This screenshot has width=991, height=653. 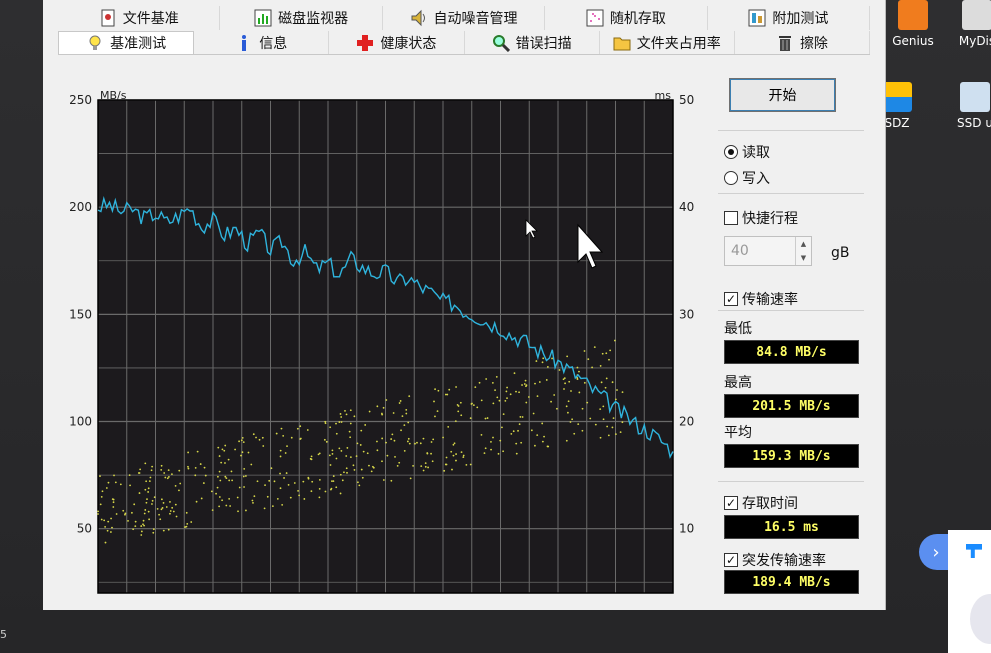 What do you see at coordinates (803, 258) in the screenshot?
I see `chevron-down-icon: ▼` at bounding box center [803, 258].